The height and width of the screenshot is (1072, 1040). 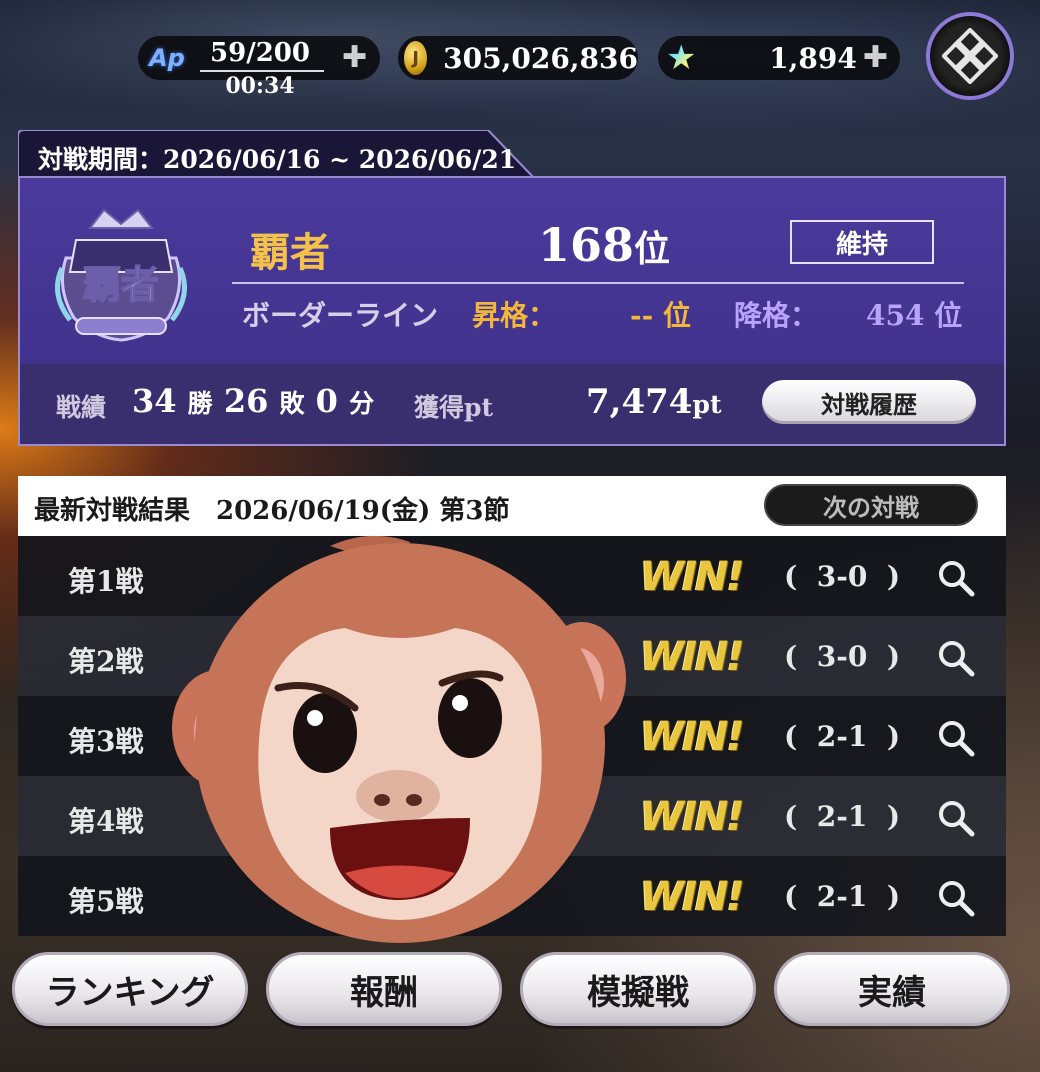 What do you see at coordinates (354, 58) in the screenshot?
I see `ap-add-icon: ✚` at bounding box center [354, 58].